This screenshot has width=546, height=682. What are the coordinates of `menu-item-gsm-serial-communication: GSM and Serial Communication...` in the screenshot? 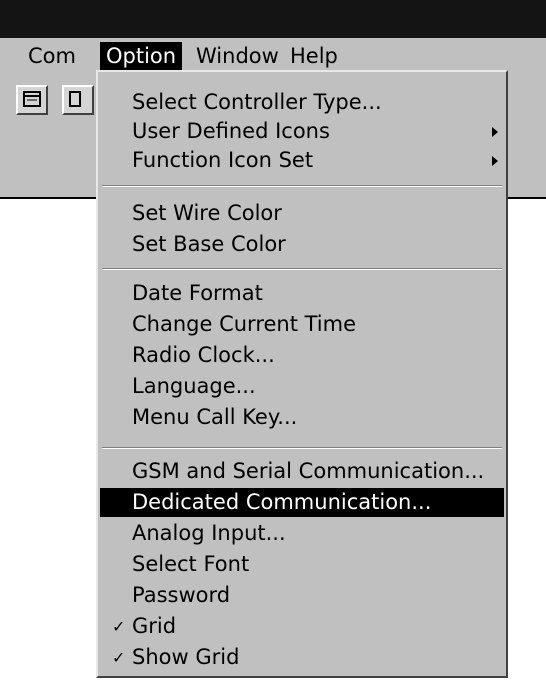 It's located at (302, 471).